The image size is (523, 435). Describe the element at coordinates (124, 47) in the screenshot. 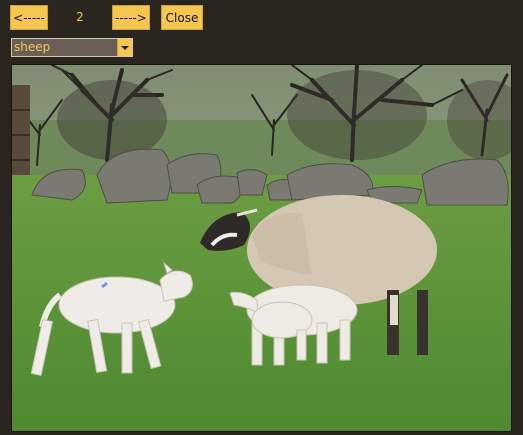

I see `chevron-down-icon` at that location.